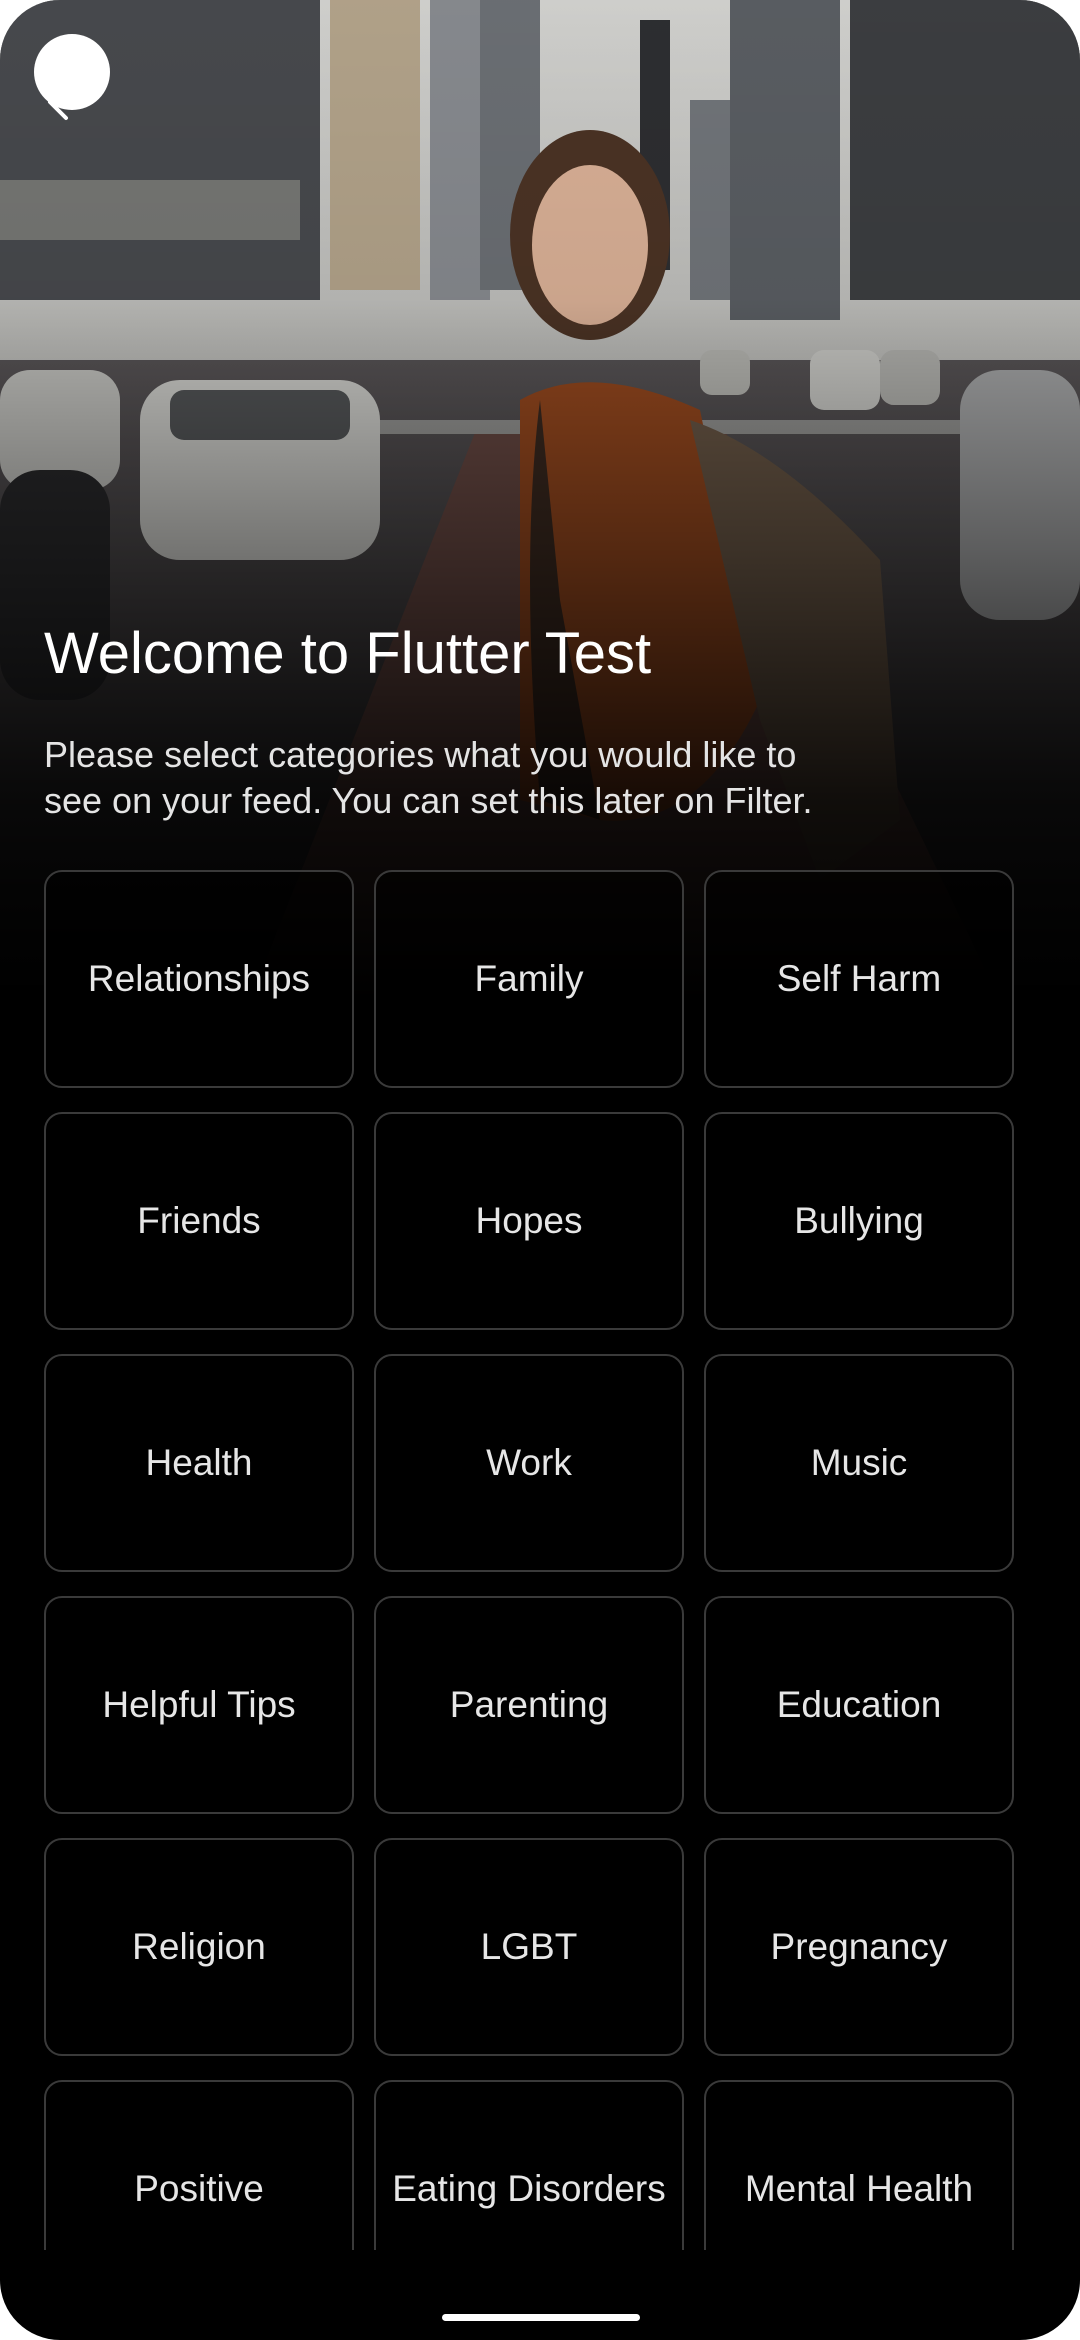 This screenshot has width=1080, height=2340. Describe the element at coordinates (199, 1705) in the screenshot. I see `category-tile: Helpful Tips` at that location.